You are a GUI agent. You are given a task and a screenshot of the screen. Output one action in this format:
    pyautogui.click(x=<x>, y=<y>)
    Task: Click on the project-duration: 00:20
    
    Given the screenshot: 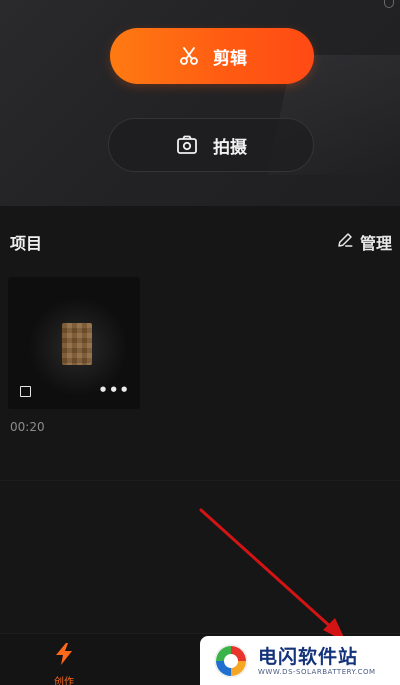 What is the action you would take?
    pyautogui.click(x=27, y=427)
    